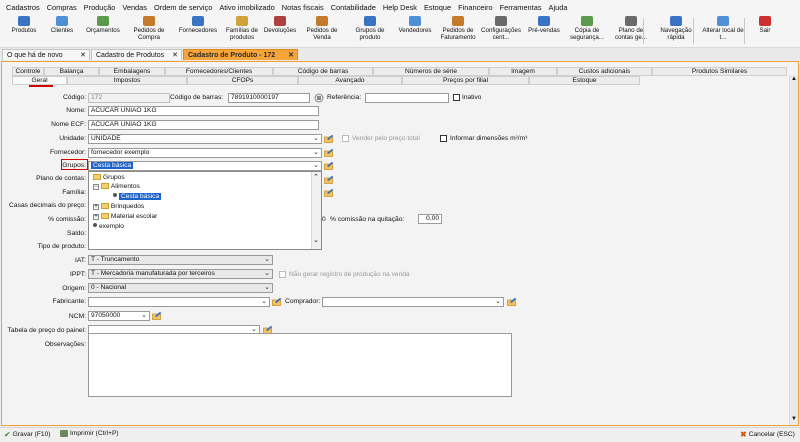 This screenshot has width=800, height=442. I want to click on toolbar-button: Navegação rápida, so click(676, 31).